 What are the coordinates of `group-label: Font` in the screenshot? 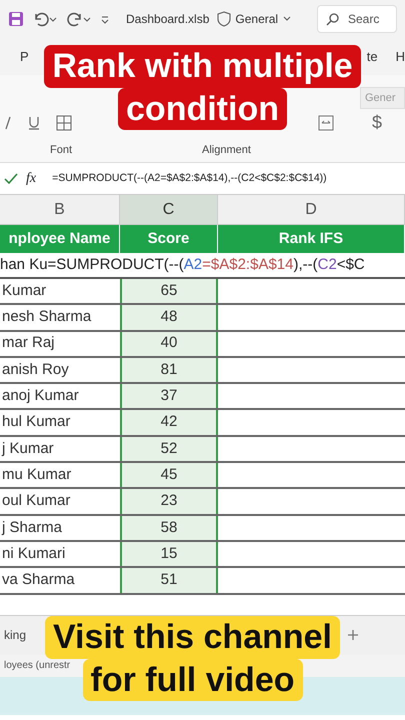 It's located at (61, 150).